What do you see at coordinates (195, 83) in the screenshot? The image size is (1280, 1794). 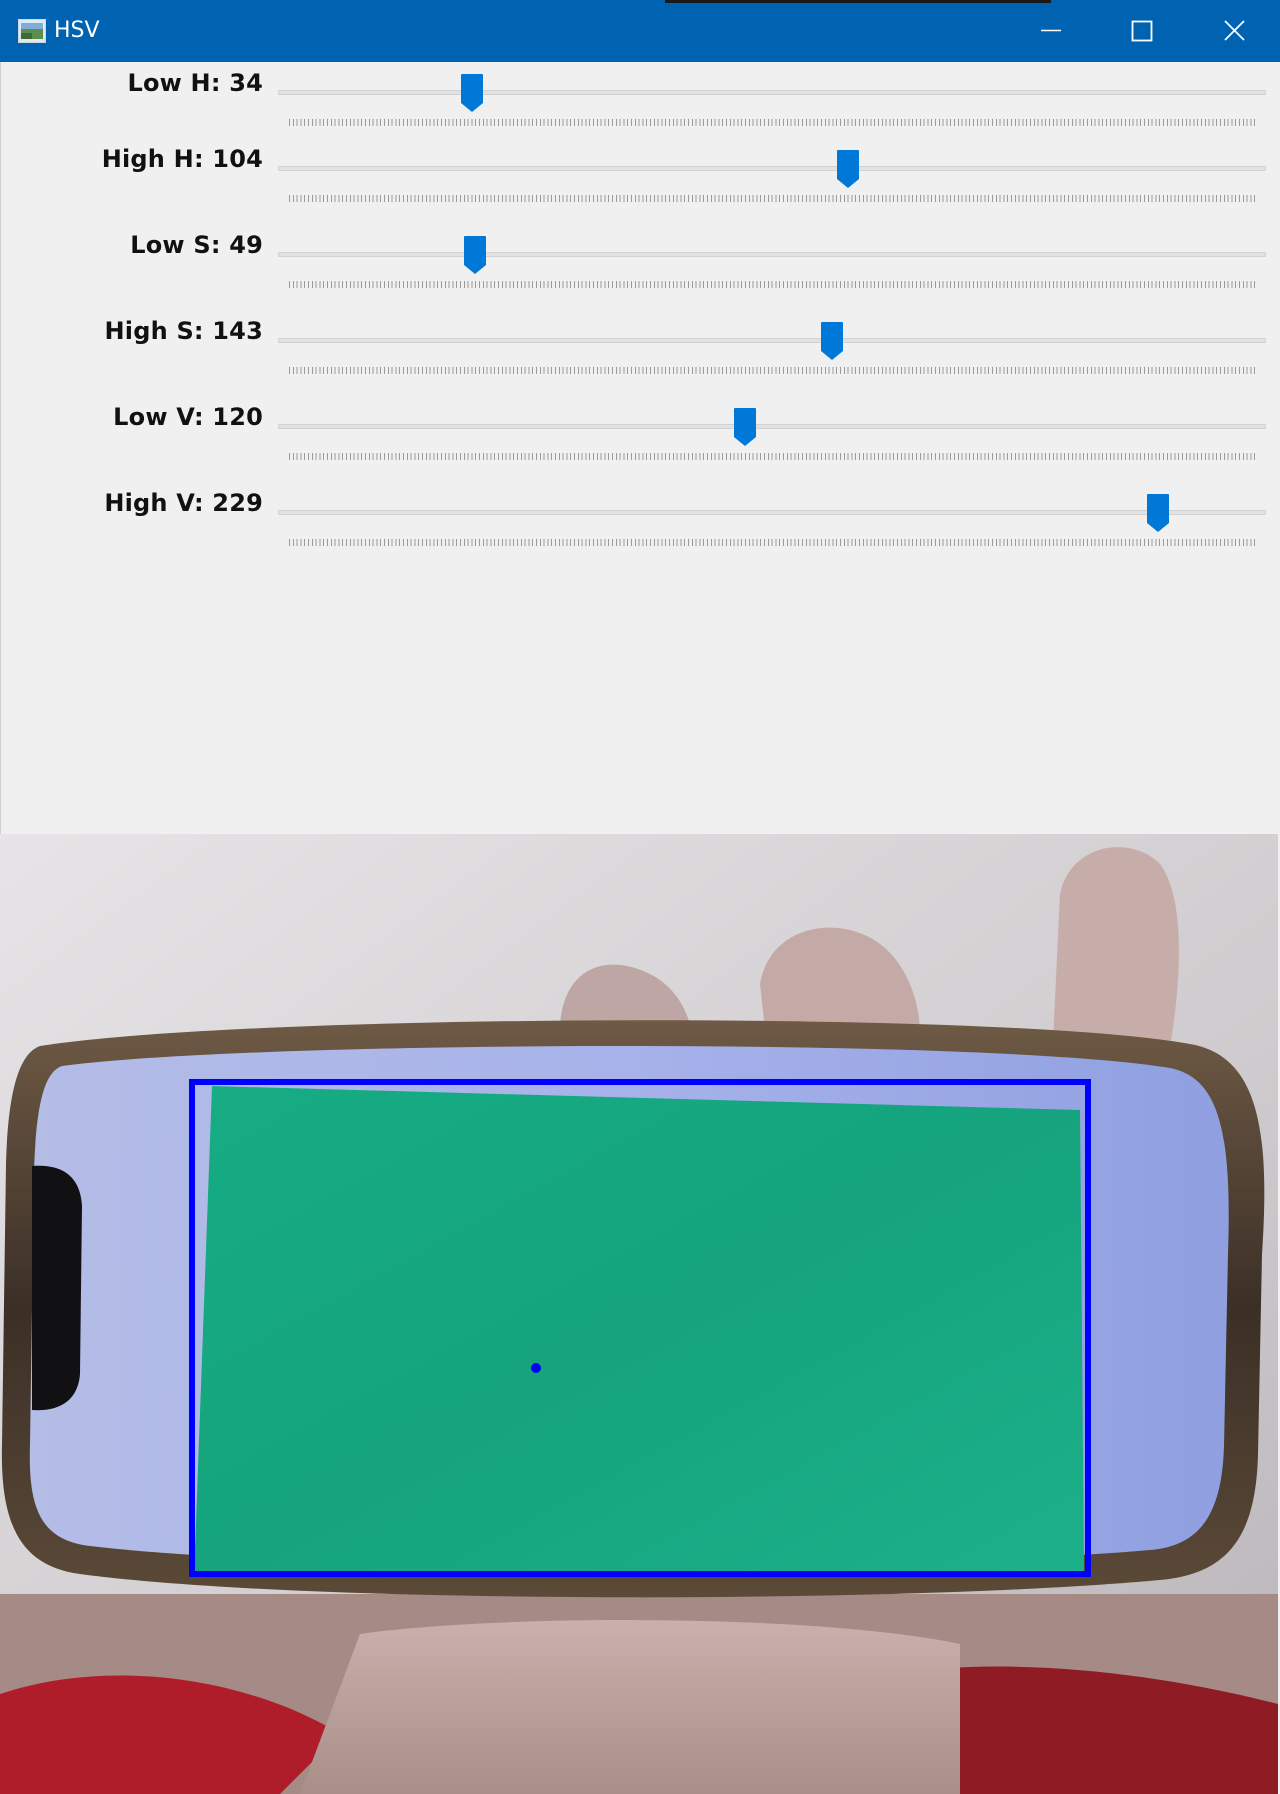 I see `trackbar-label: Low H: 34` at bounding box center [195, 83].